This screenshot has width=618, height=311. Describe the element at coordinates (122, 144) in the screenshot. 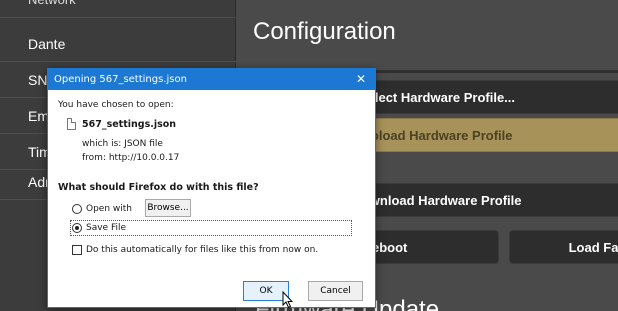

I see `file-type-text: which is: JSON file` at that location.